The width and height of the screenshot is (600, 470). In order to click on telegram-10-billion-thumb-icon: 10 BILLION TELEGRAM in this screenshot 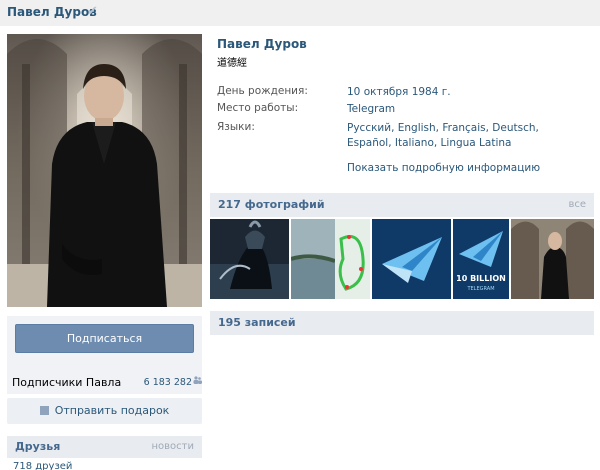, I will do `click(481, 259)`.